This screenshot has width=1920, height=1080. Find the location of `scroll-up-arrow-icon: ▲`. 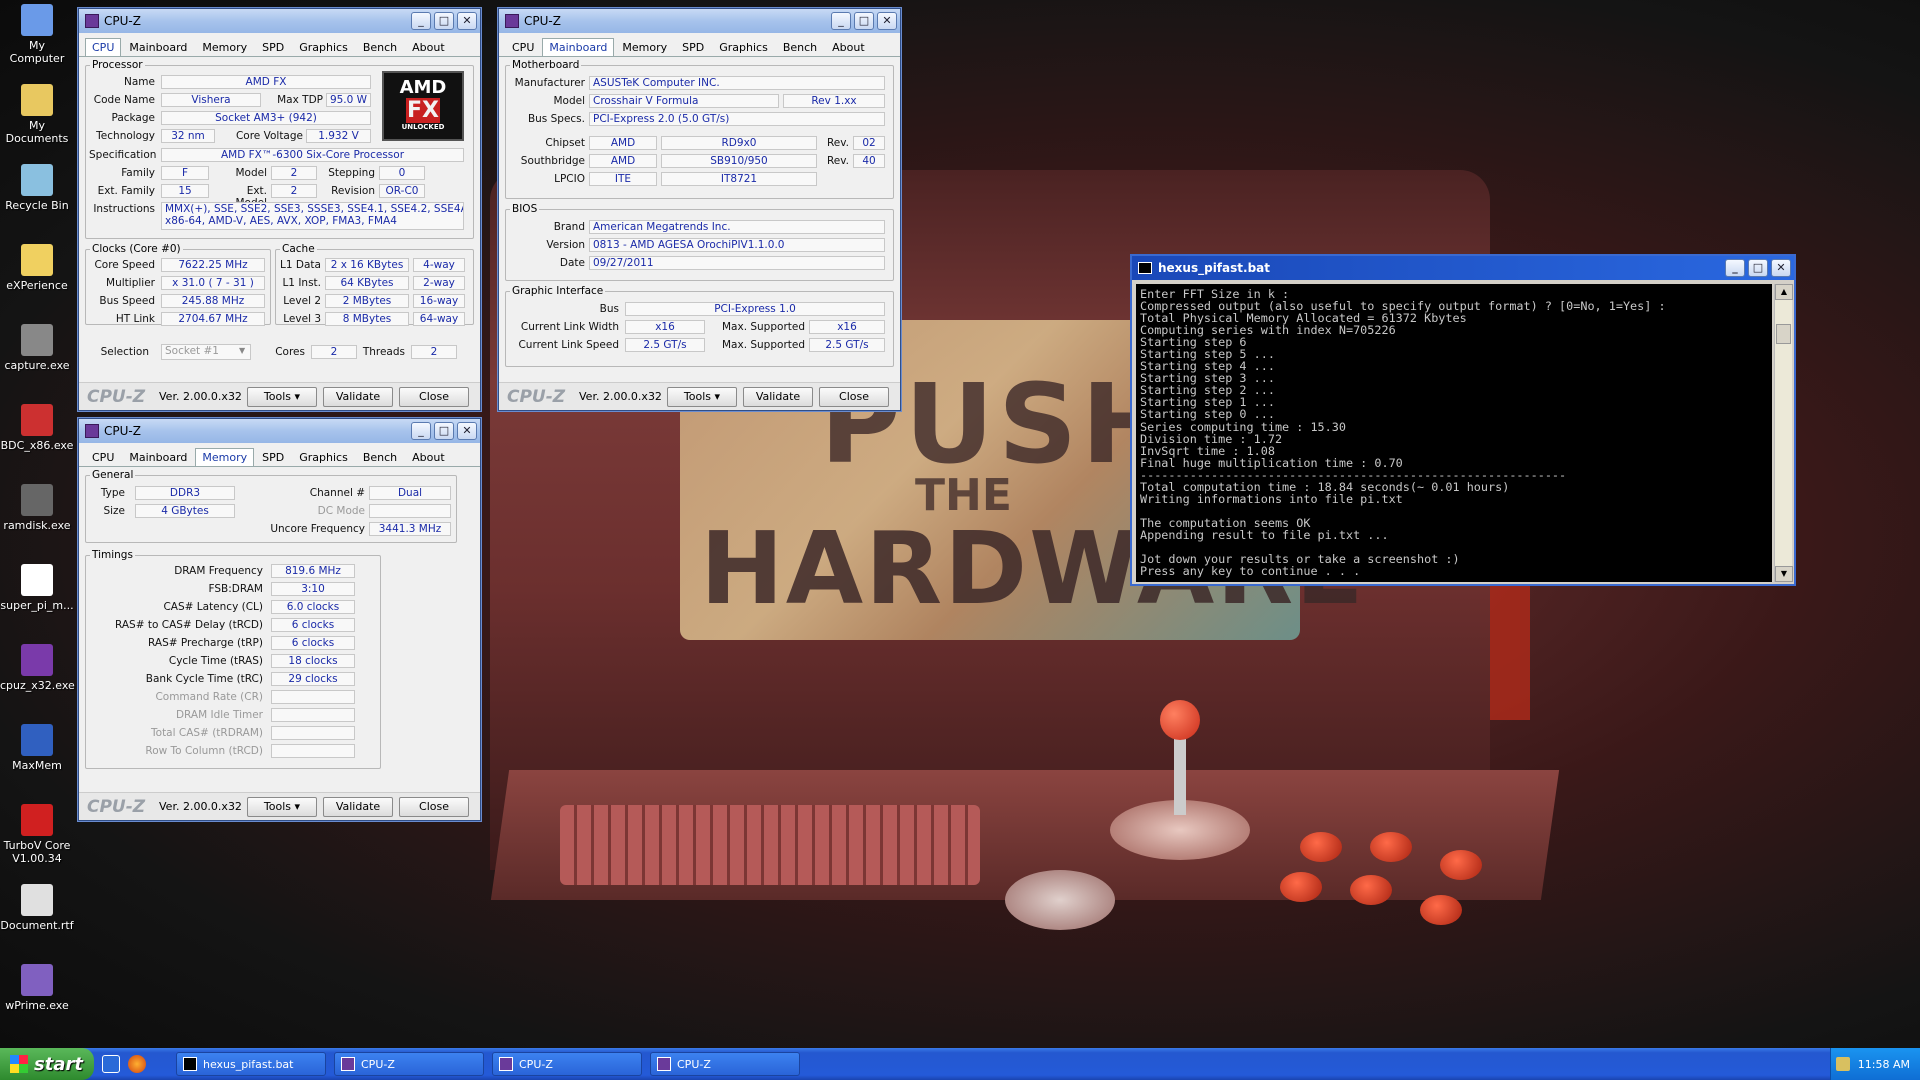

scroll-up-arrow-icon: ▲ is located at coordinates (1784, 292).